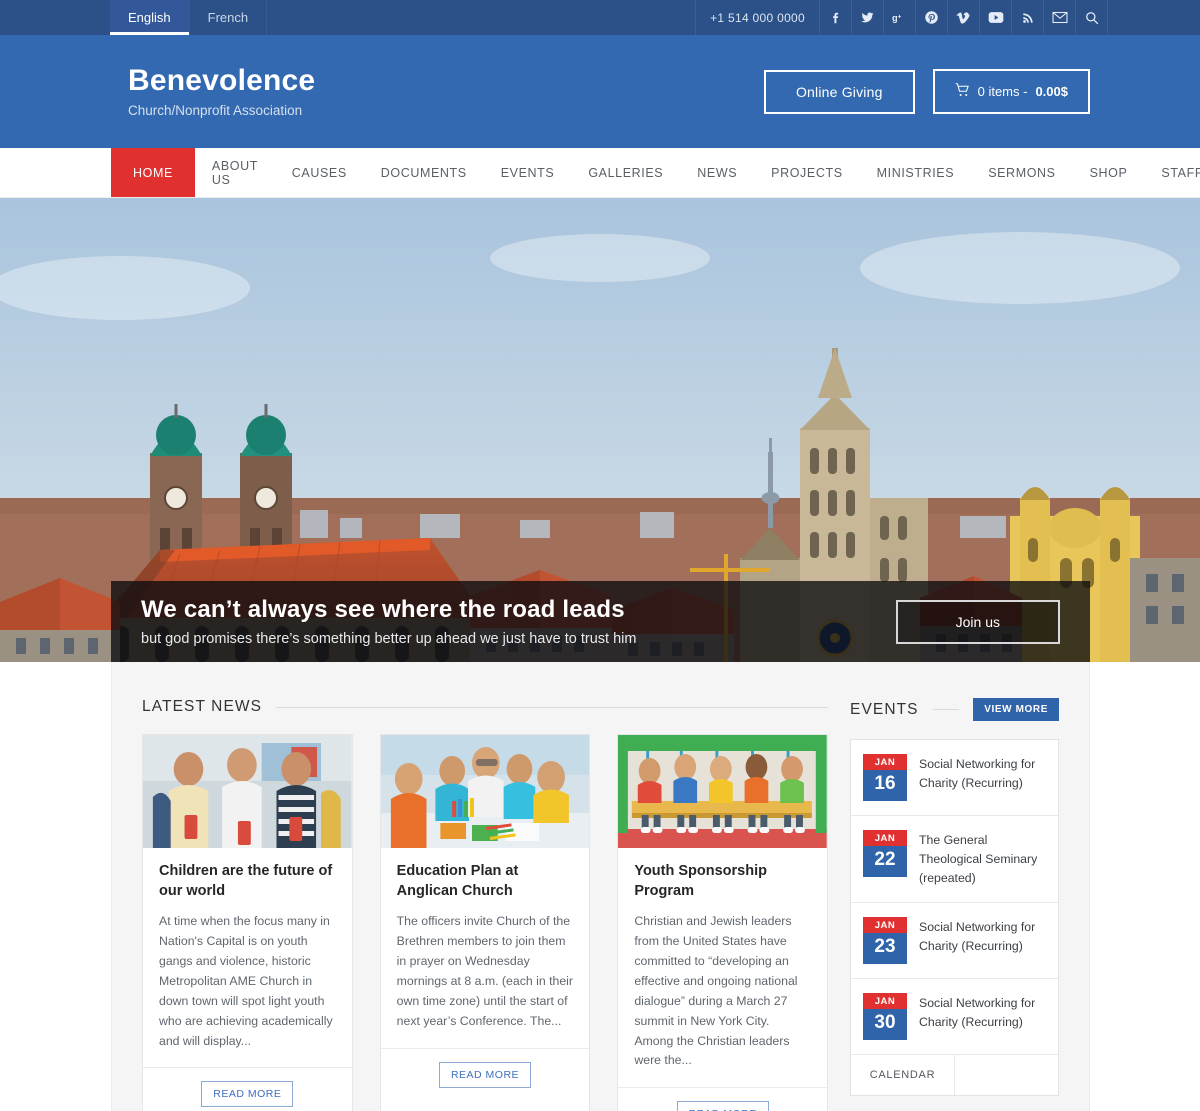 The height and width of the screenshot is (1111, 1200). What do you see at coordinates (884, 709) in the screenshot?
I see `events-title: EVENTS` at bounding box center [884, 709].